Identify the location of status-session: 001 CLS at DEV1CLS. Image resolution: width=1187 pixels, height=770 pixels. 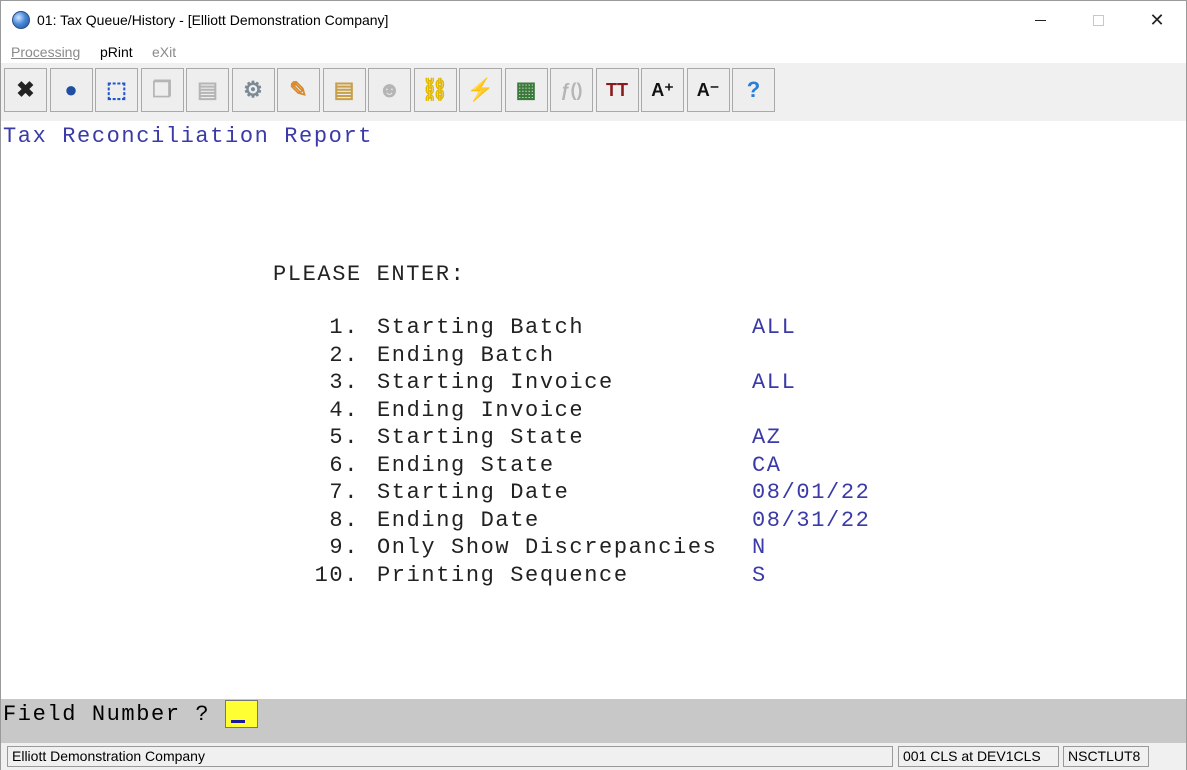
(978, 756).